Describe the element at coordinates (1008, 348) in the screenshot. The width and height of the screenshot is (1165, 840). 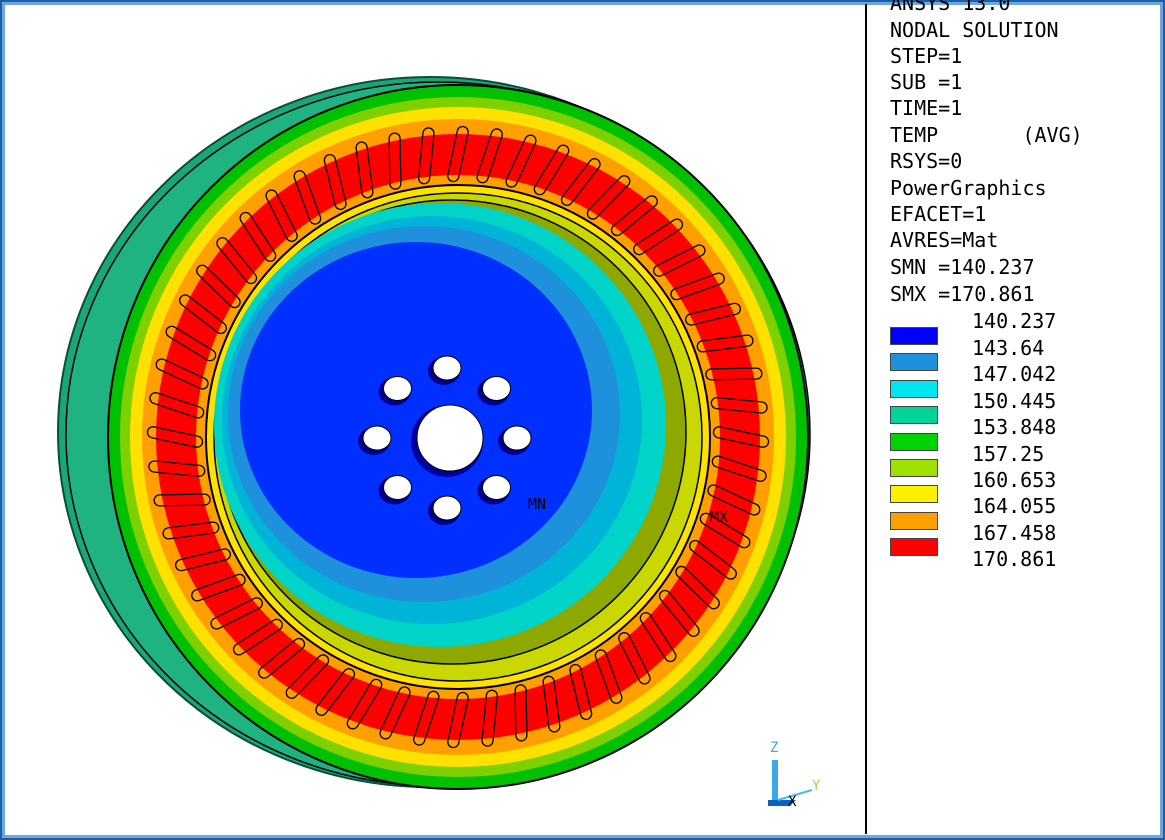
I see `legend-value: 143.64` at that location.